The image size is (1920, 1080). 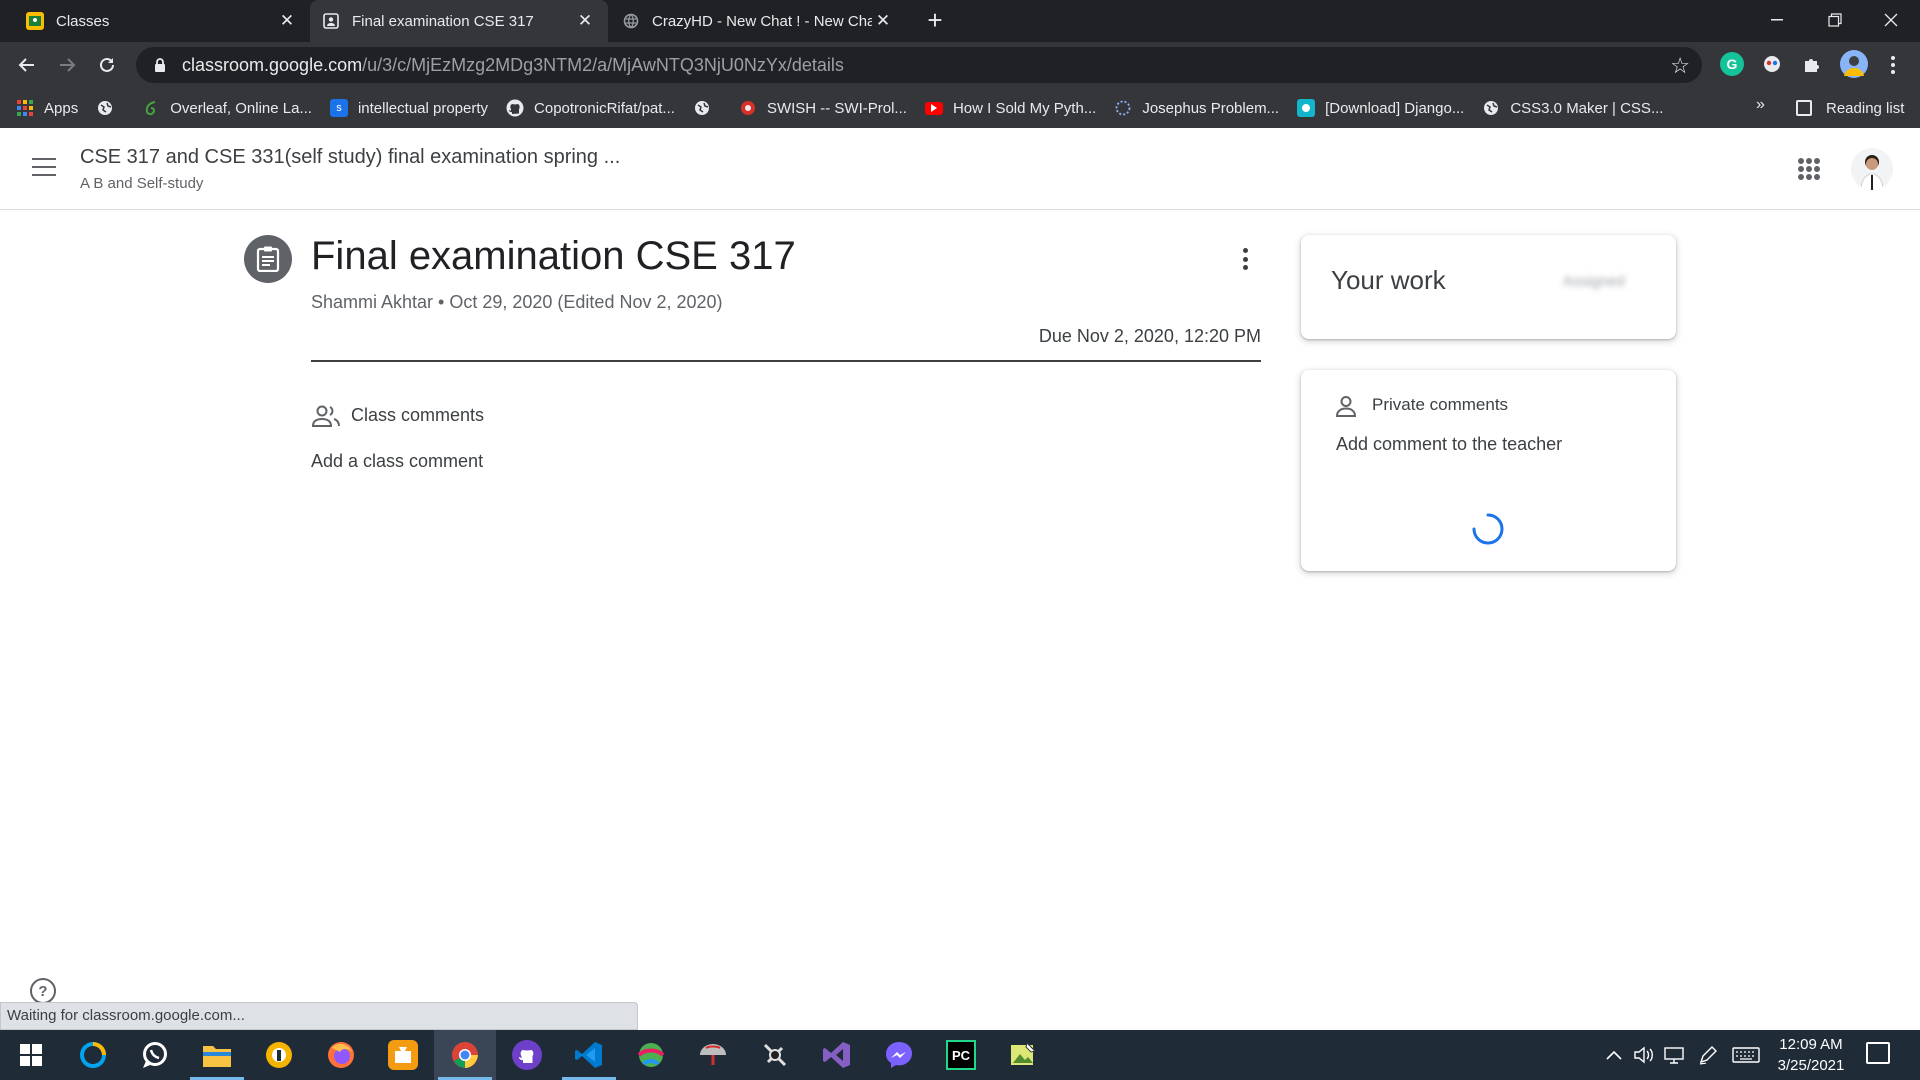 I want to click on taskbar-messenger, so click(x=899, y=1055).